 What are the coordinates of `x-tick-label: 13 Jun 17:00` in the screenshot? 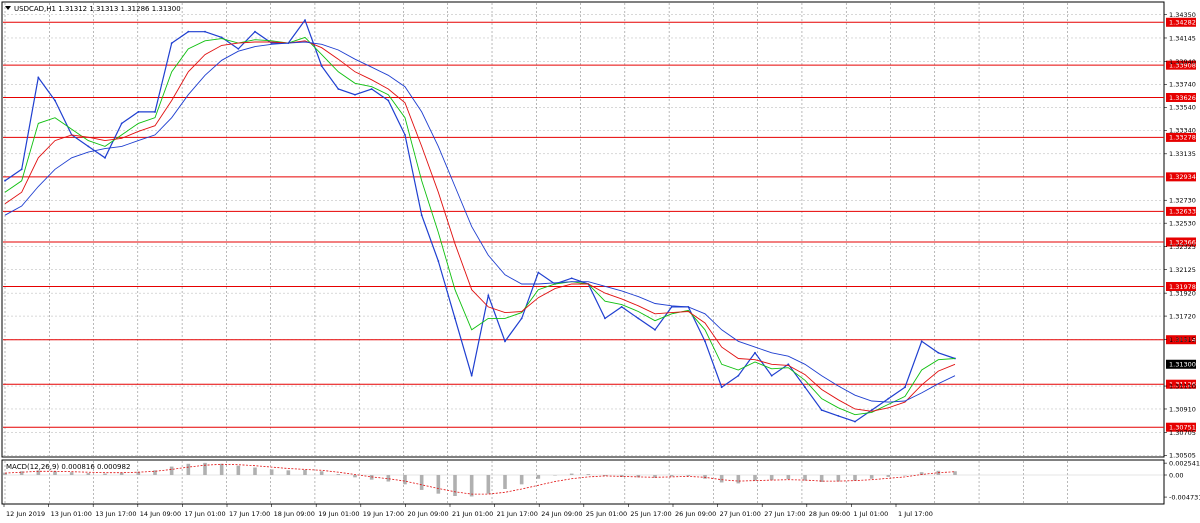 It's located at (115, 514).